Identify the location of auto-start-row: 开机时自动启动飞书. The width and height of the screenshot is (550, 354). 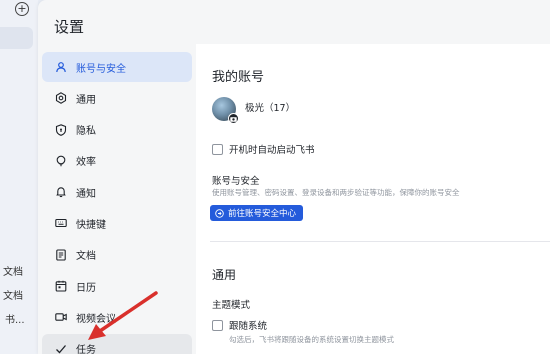
(263, 149).